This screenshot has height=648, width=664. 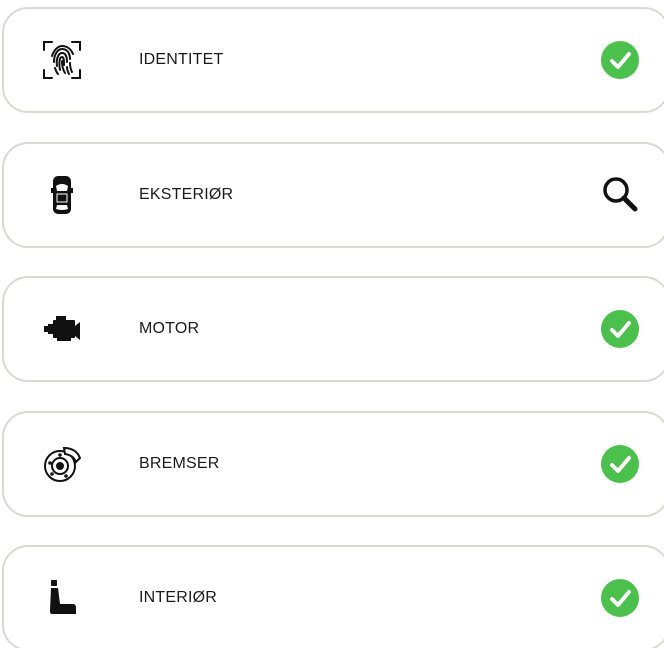 I want to click on category-label: EKSTERIØR, so click(x=186, y=194).